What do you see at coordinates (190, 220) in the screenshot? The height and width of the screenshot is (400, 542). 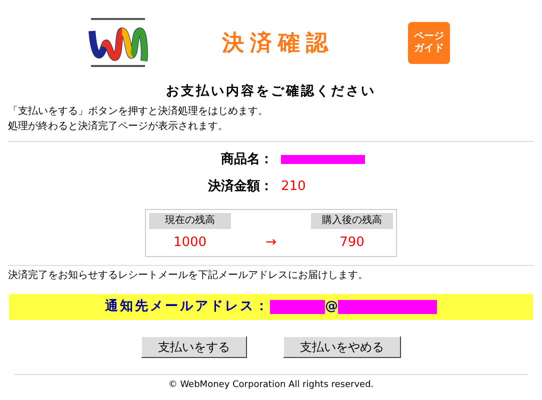 I see `balance-header: 現在の残高` at bounding box center [190, 220].